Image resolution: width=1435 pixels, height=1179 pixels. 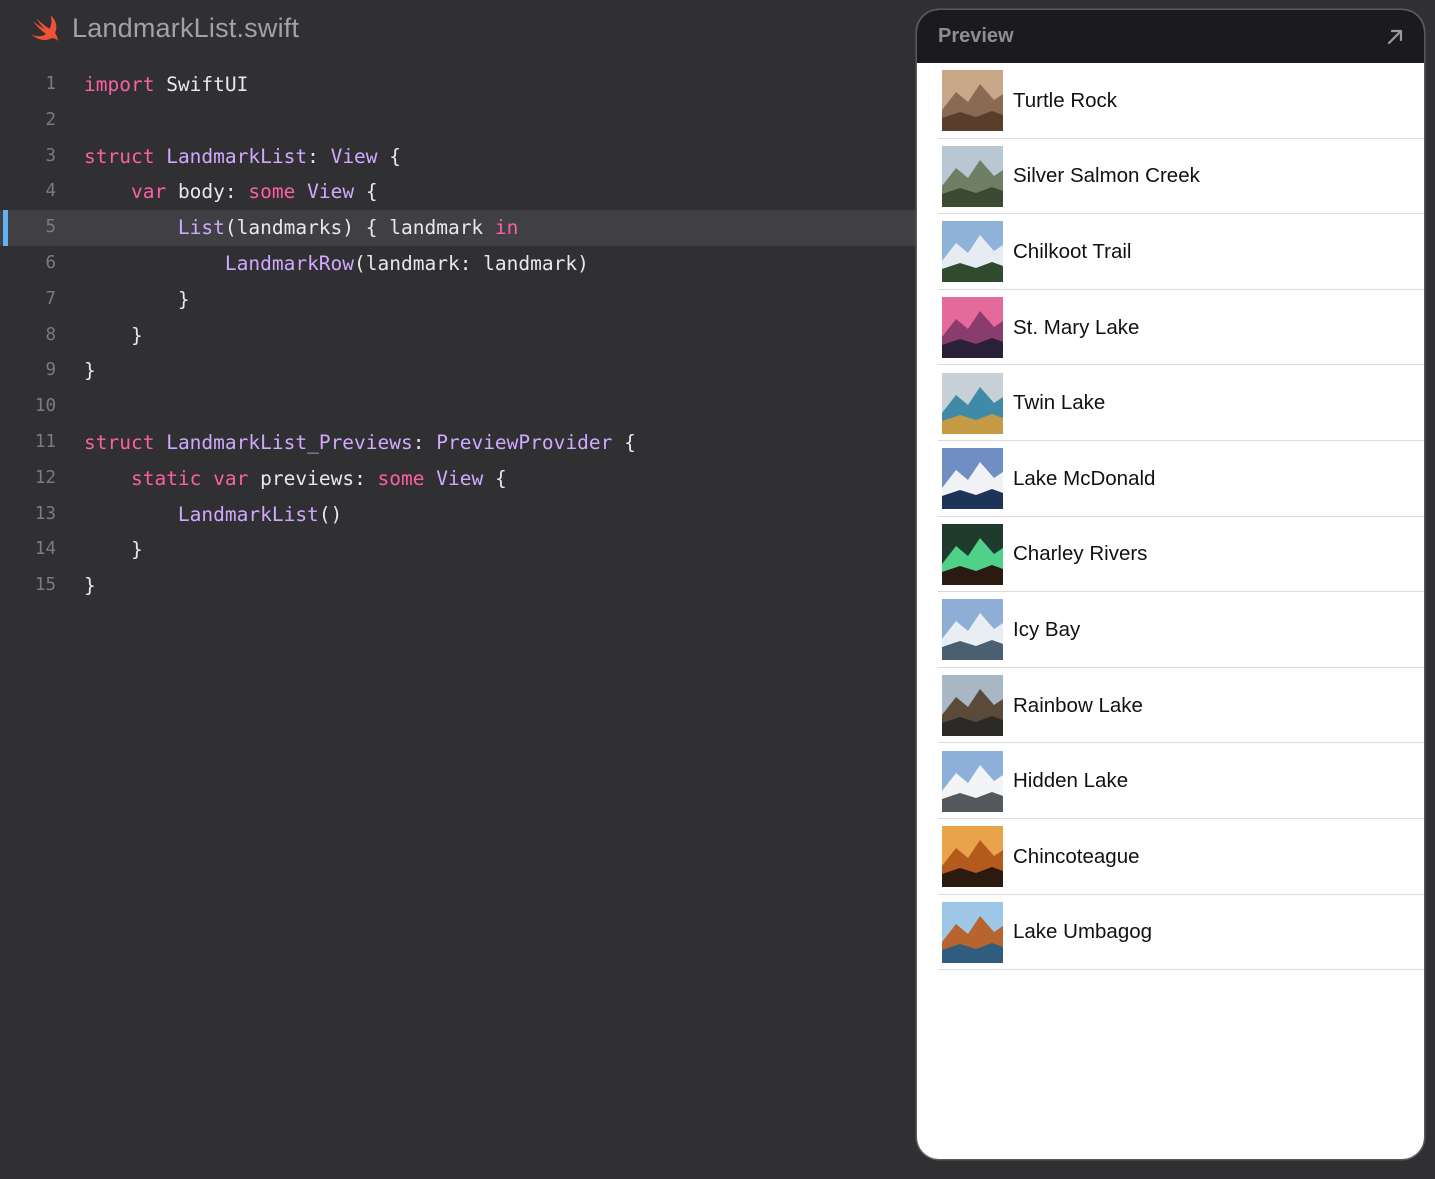 What do you see at coordinates (1170, 555) in the screenshot?
I see `landmark-row: Charley Rivers` at bounding box center [1170, 555].